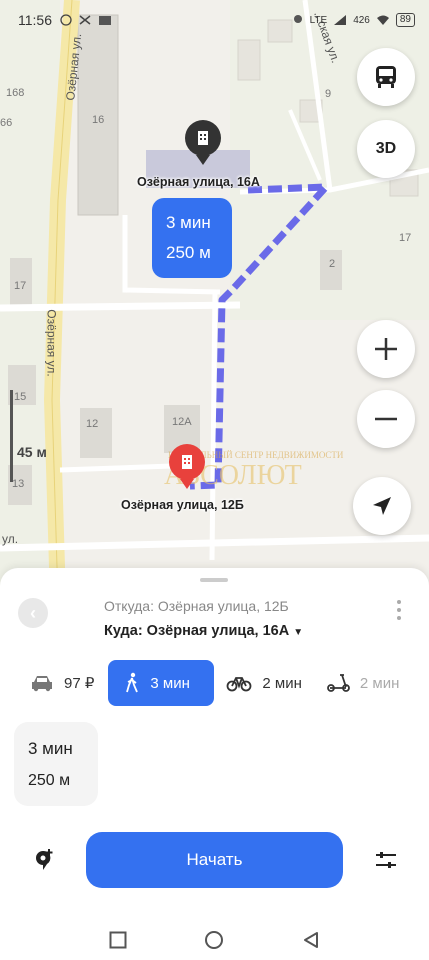  What do you see at coordinates (254, 470) in the screenshot?
I see `watermark: ЦИОНАЛЬНЫЙ СЕНТР НЕДВИЖИМОСТИ АБСОЛЮТ` at bounding box center [254, 470].